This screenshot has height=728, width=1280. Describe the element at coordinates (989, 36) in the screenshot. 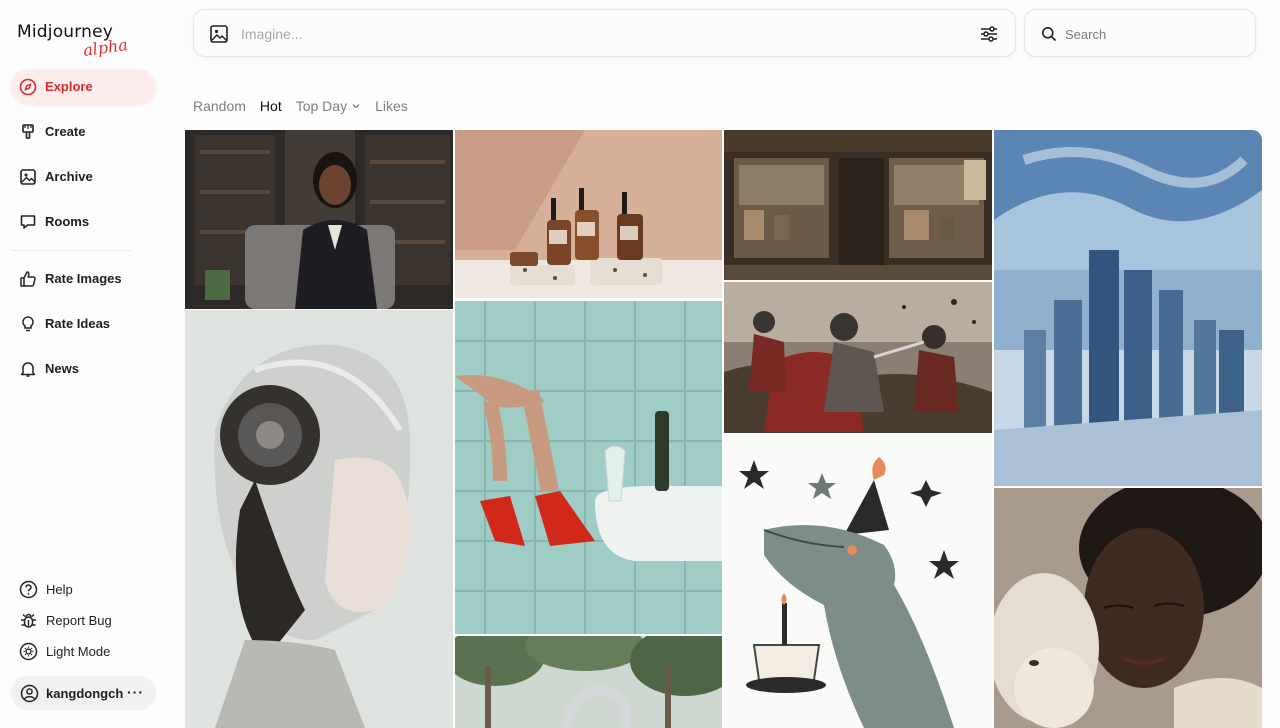

I see `settings-sliders-icon` at that location.